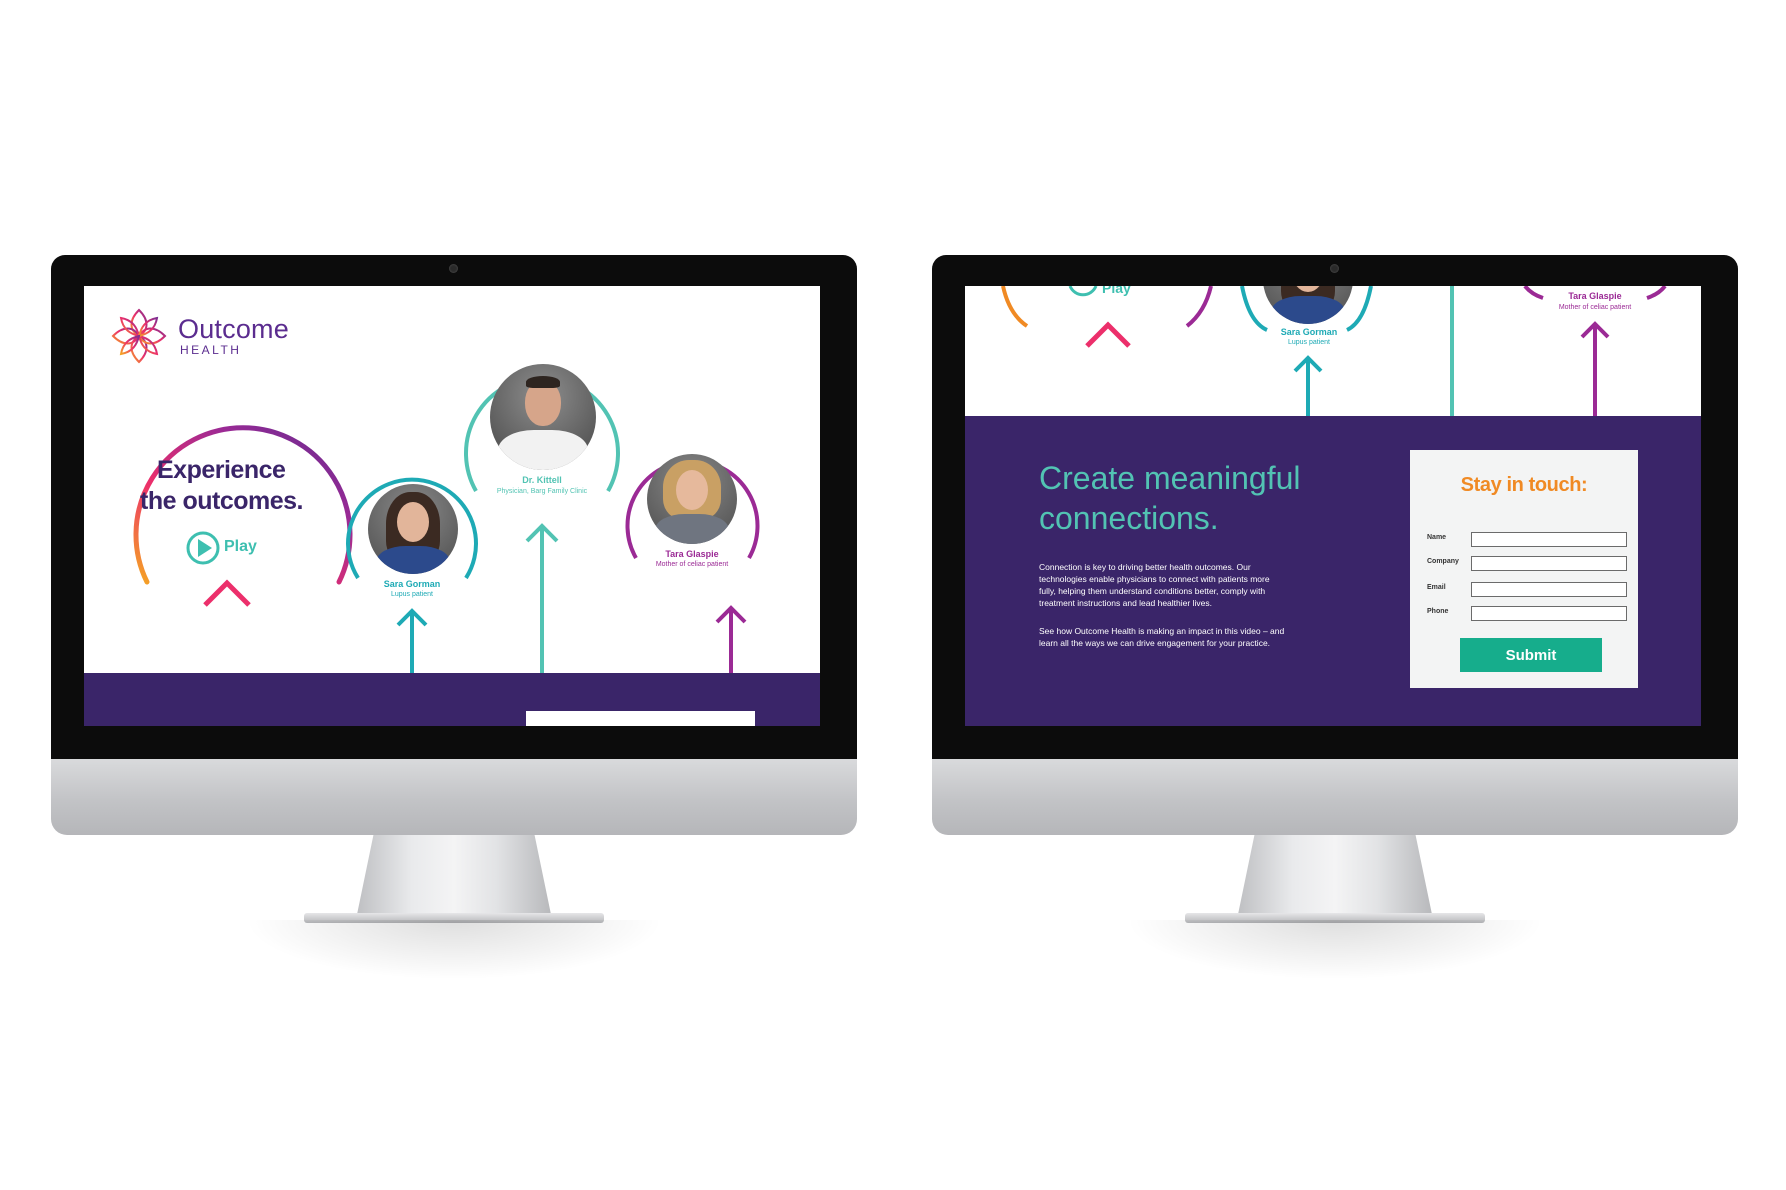 The image size is (1786, 1190). What do you see at coordinates (1436, 587) in the screenshot?
I see `email-label: Email` at bounding box center [1436, 587].